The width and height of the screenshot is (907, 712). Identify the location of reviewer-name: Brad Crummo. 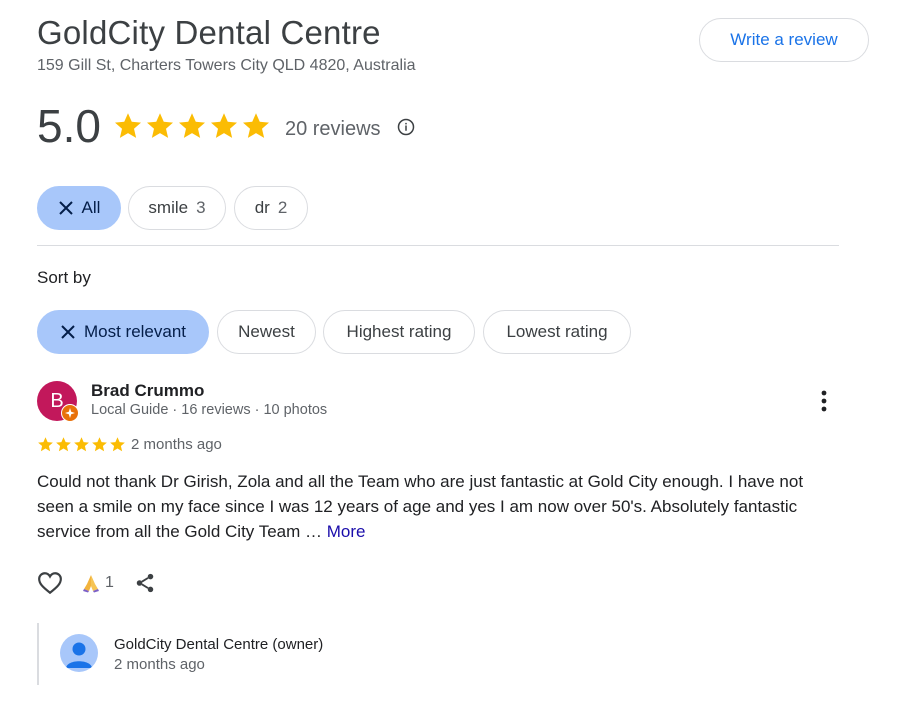
(147, 391).